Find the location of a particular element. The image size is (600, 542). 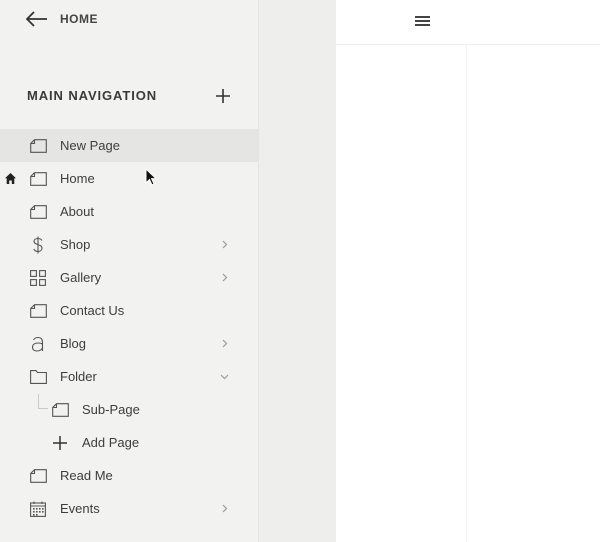

back-to-home: HOME is located at coordinates (62, 19).